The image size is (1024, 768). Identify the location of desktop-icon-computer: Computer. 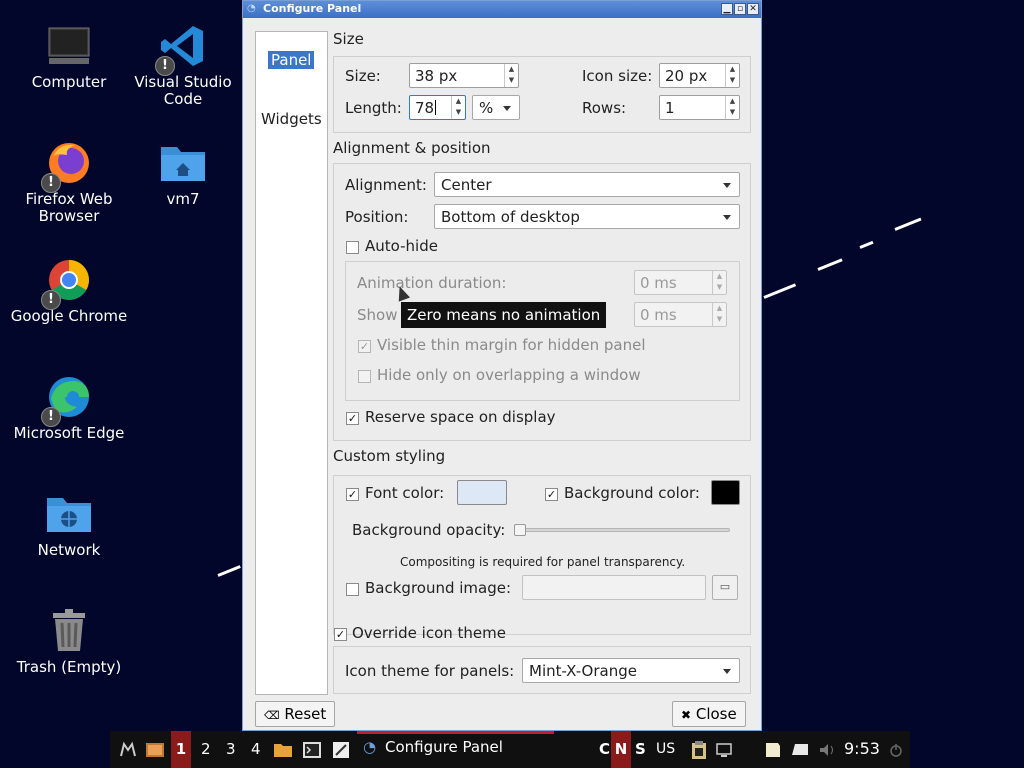
(69, 56).